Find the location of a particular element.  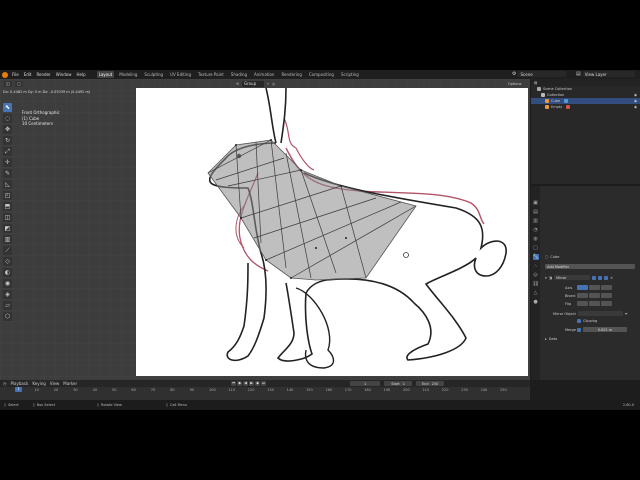

object-tab-icon: ▢ is located at coordinates (536, 248).